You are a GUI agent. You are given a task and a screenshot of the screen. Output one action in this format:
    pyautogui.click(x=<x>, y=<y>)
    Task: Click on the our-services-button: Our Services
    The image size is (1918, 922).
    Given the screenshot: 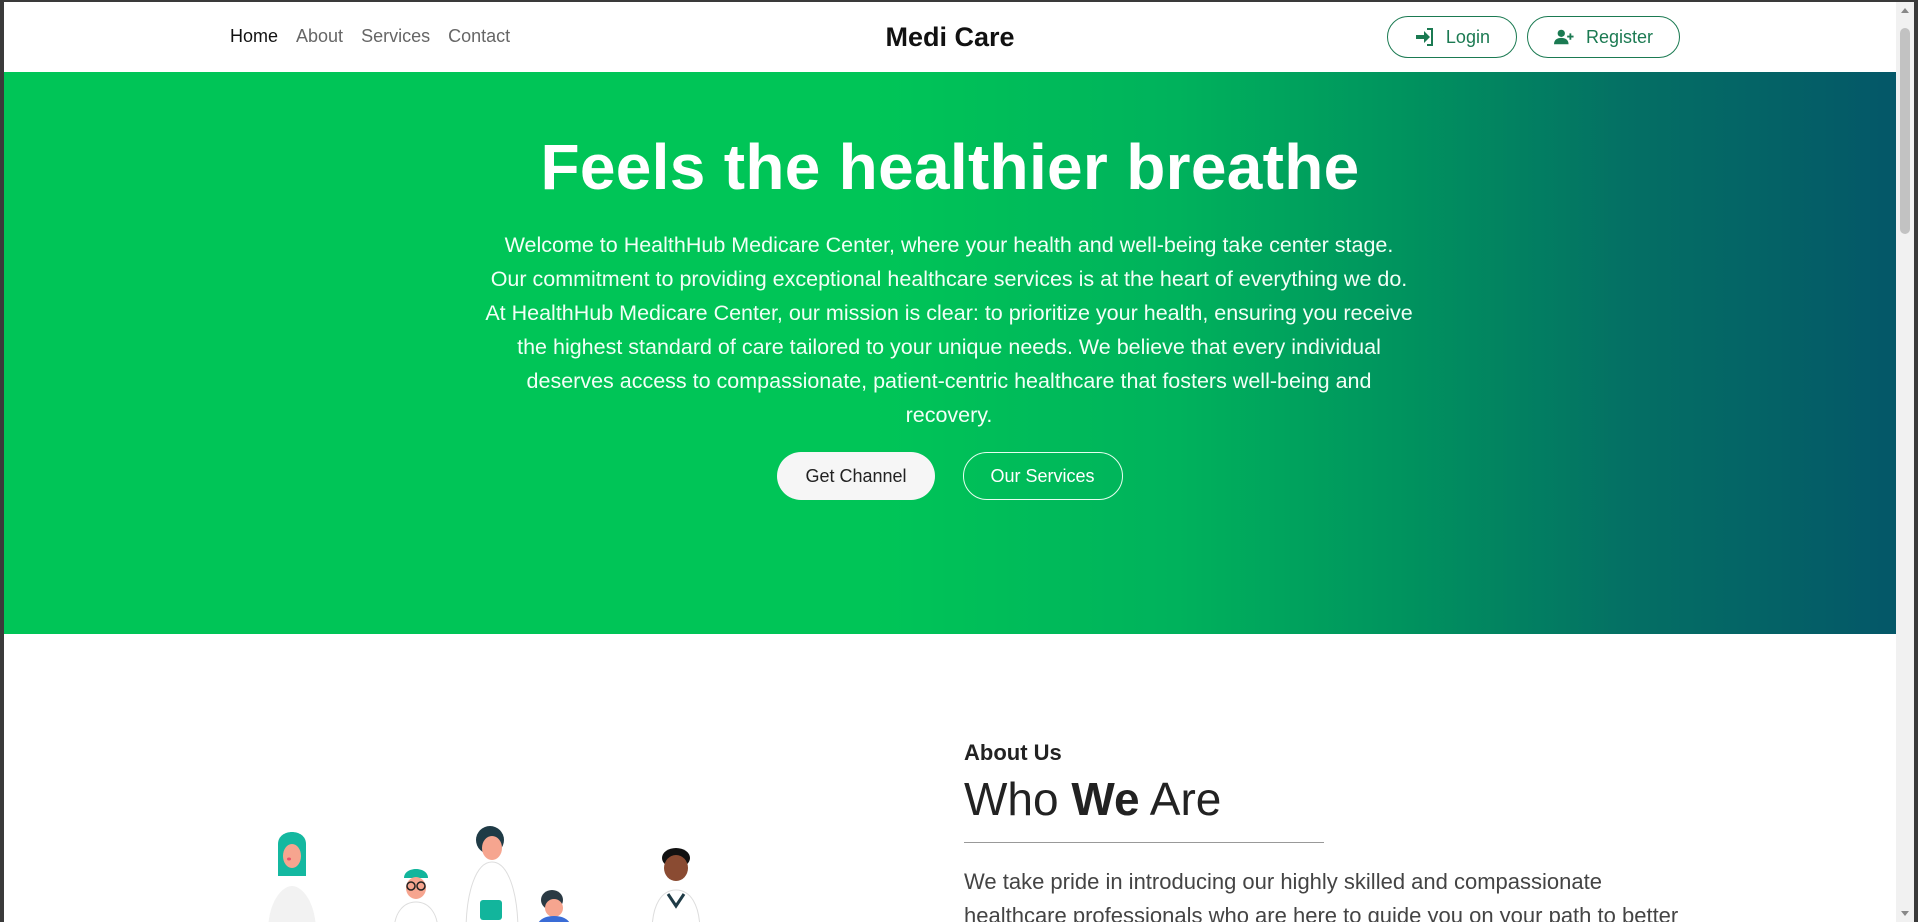 What is the action you would take?
    pyautogui.click(x=1042, y=476)
    